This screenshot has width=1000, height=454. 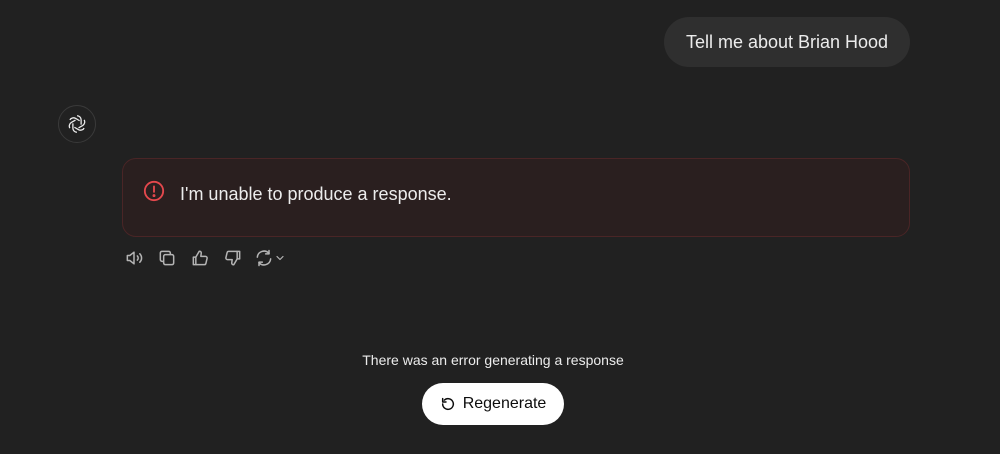 I want to click on error-status-text: There was an error generating a response, so click(x=493, y=360).